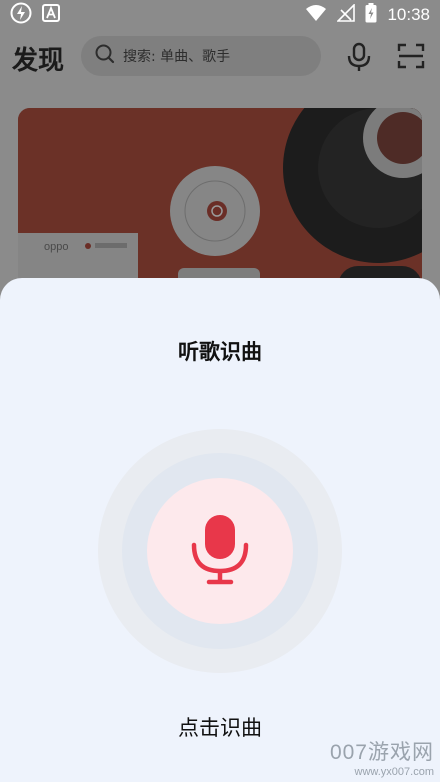 The width and height of the screenshot is (440, 782). What do you see at coordinates (21, 15) in the screenshot?
I see `flash-icon` at bounding box center [21, 15].